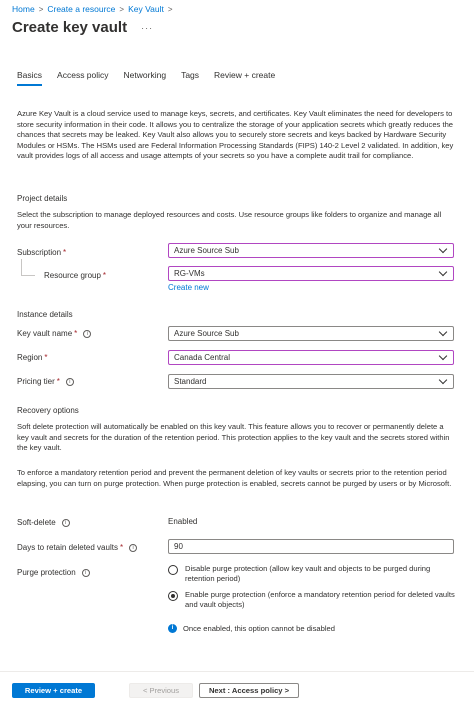  I want to click on breadcrumb-home: Home, so click(23, 9).